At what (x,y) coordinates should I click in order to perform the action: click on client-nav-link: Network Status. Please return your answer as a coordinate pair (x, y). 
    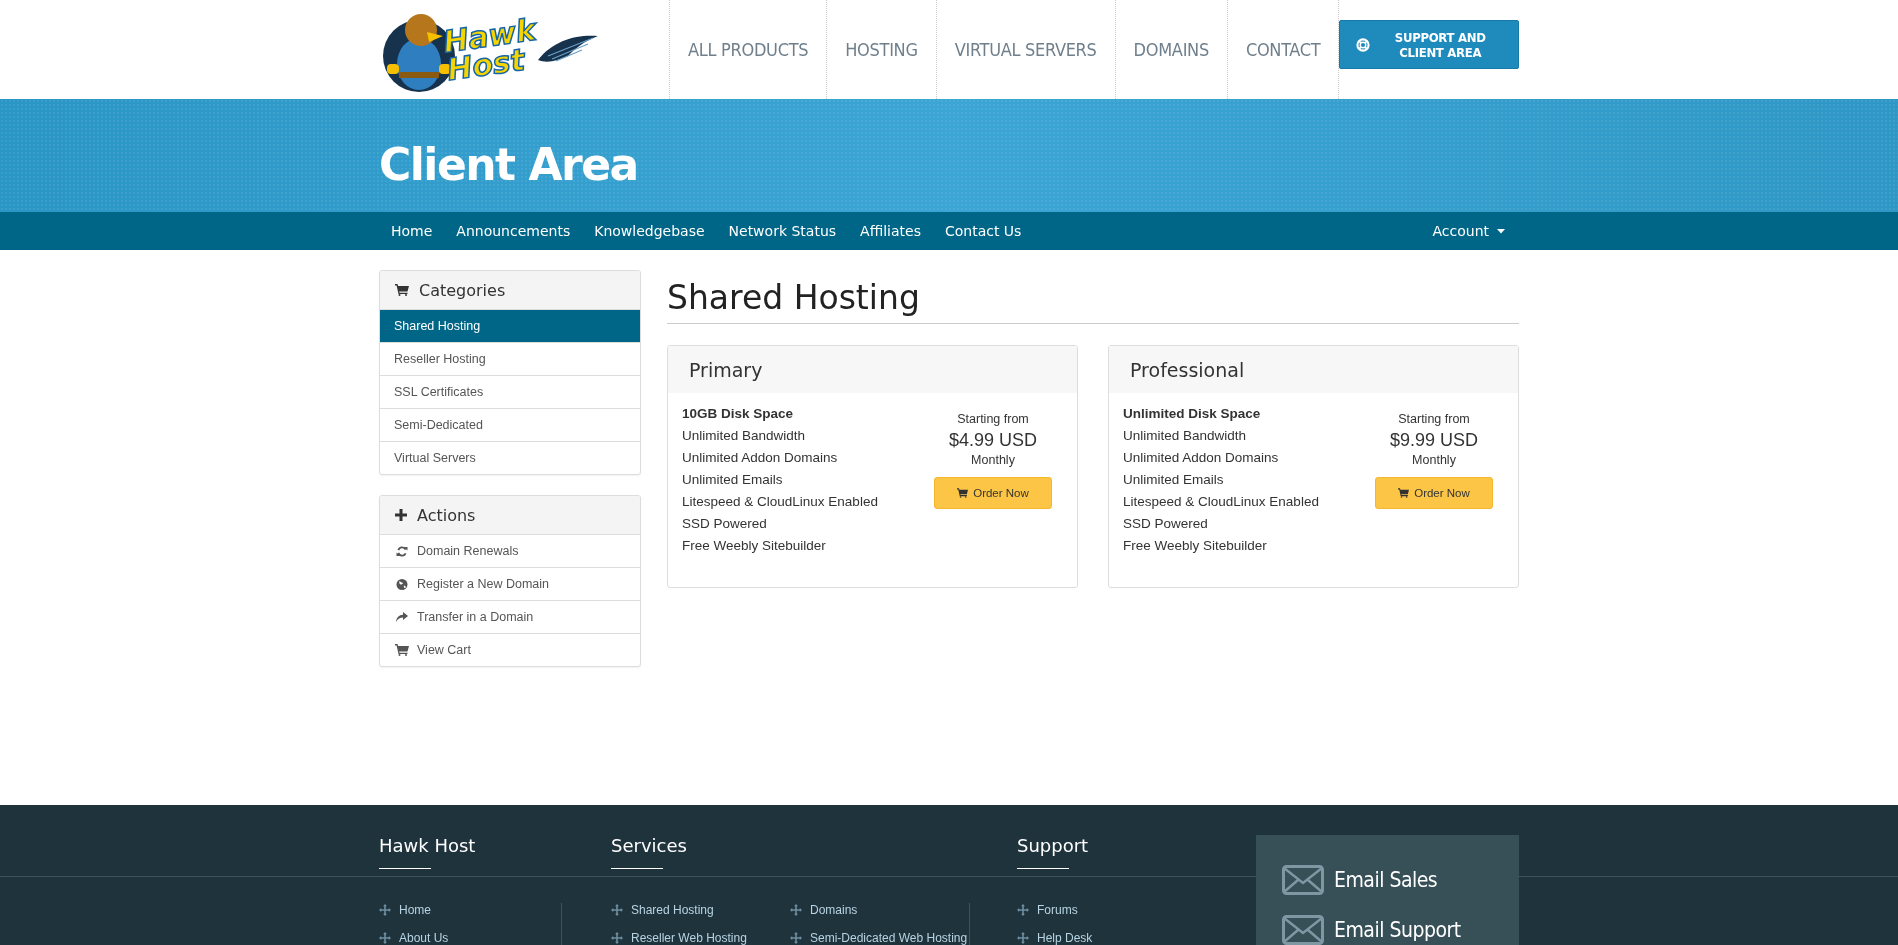
    Looking at the image, I should click on (782, 231).